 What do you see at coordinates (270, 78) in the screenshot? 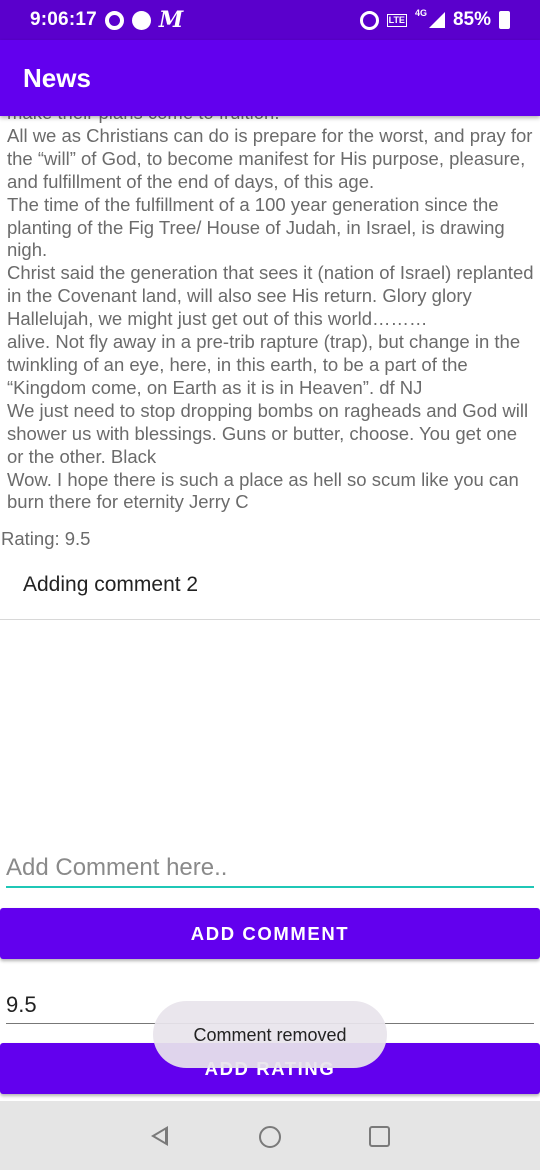
I see `app-bar: News` at bounding box center [270, 78].